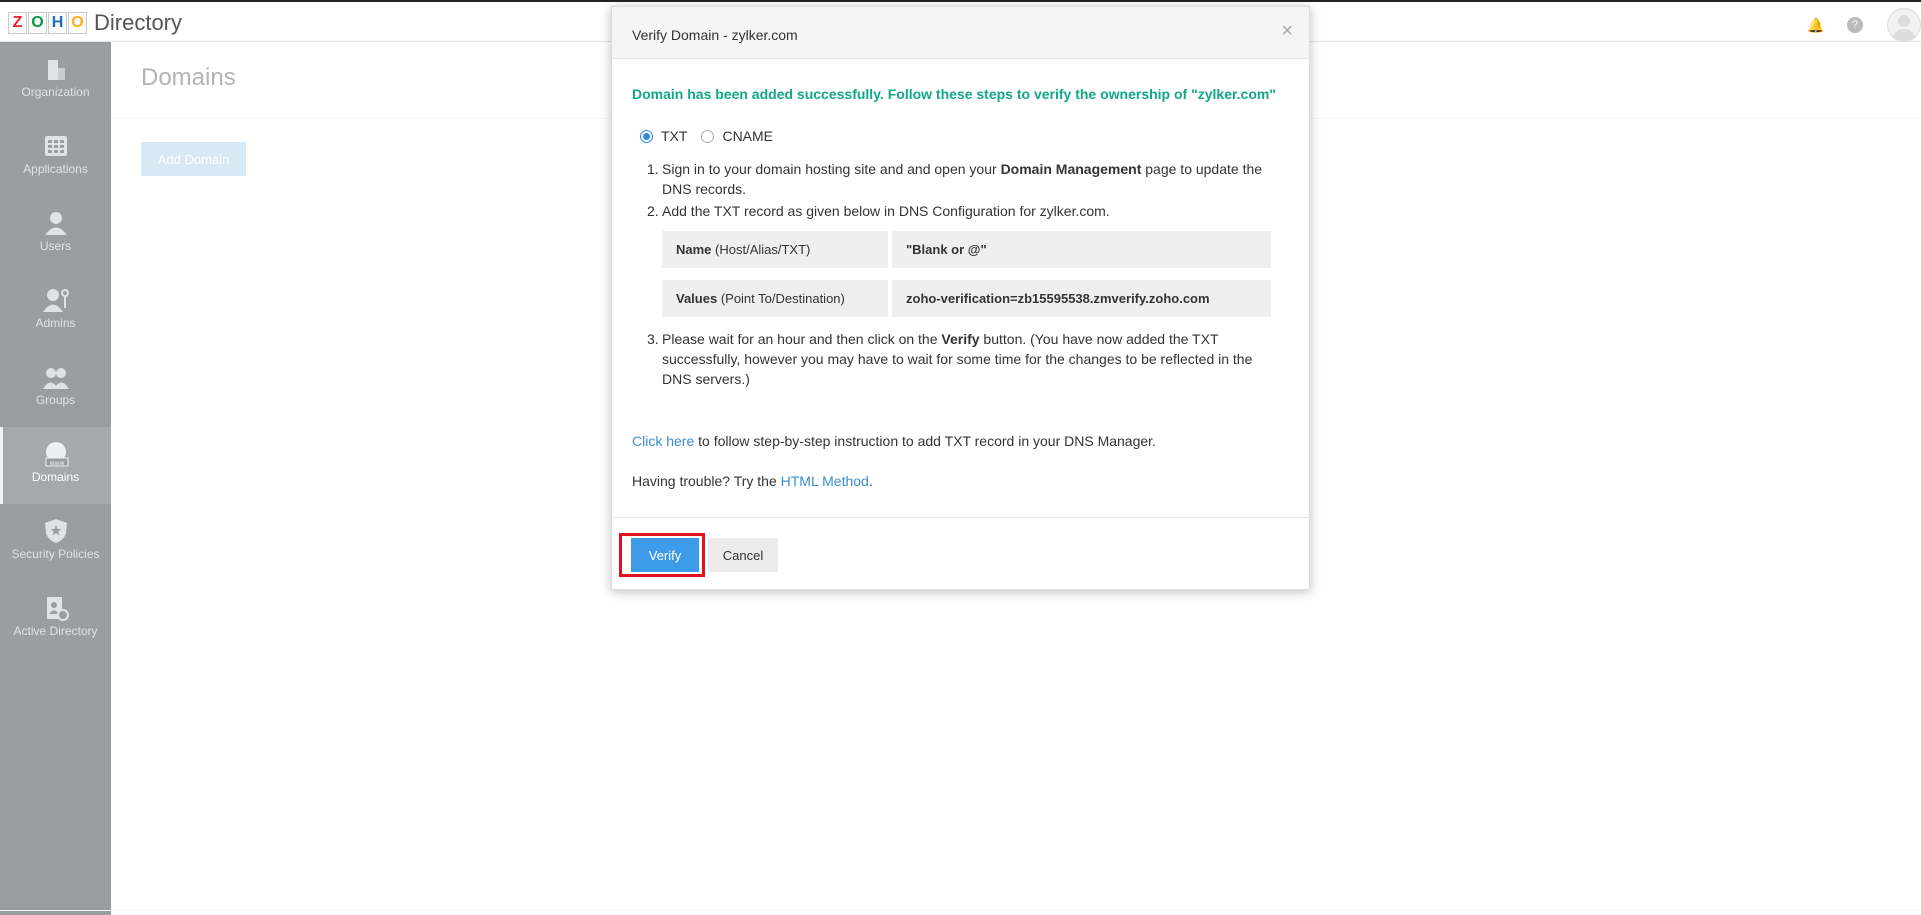 This screenshot has width=1921, height=915. Describe the element at coordinates (663, 441) in the screenshot. I see `click-here-link: Click here` at that location.